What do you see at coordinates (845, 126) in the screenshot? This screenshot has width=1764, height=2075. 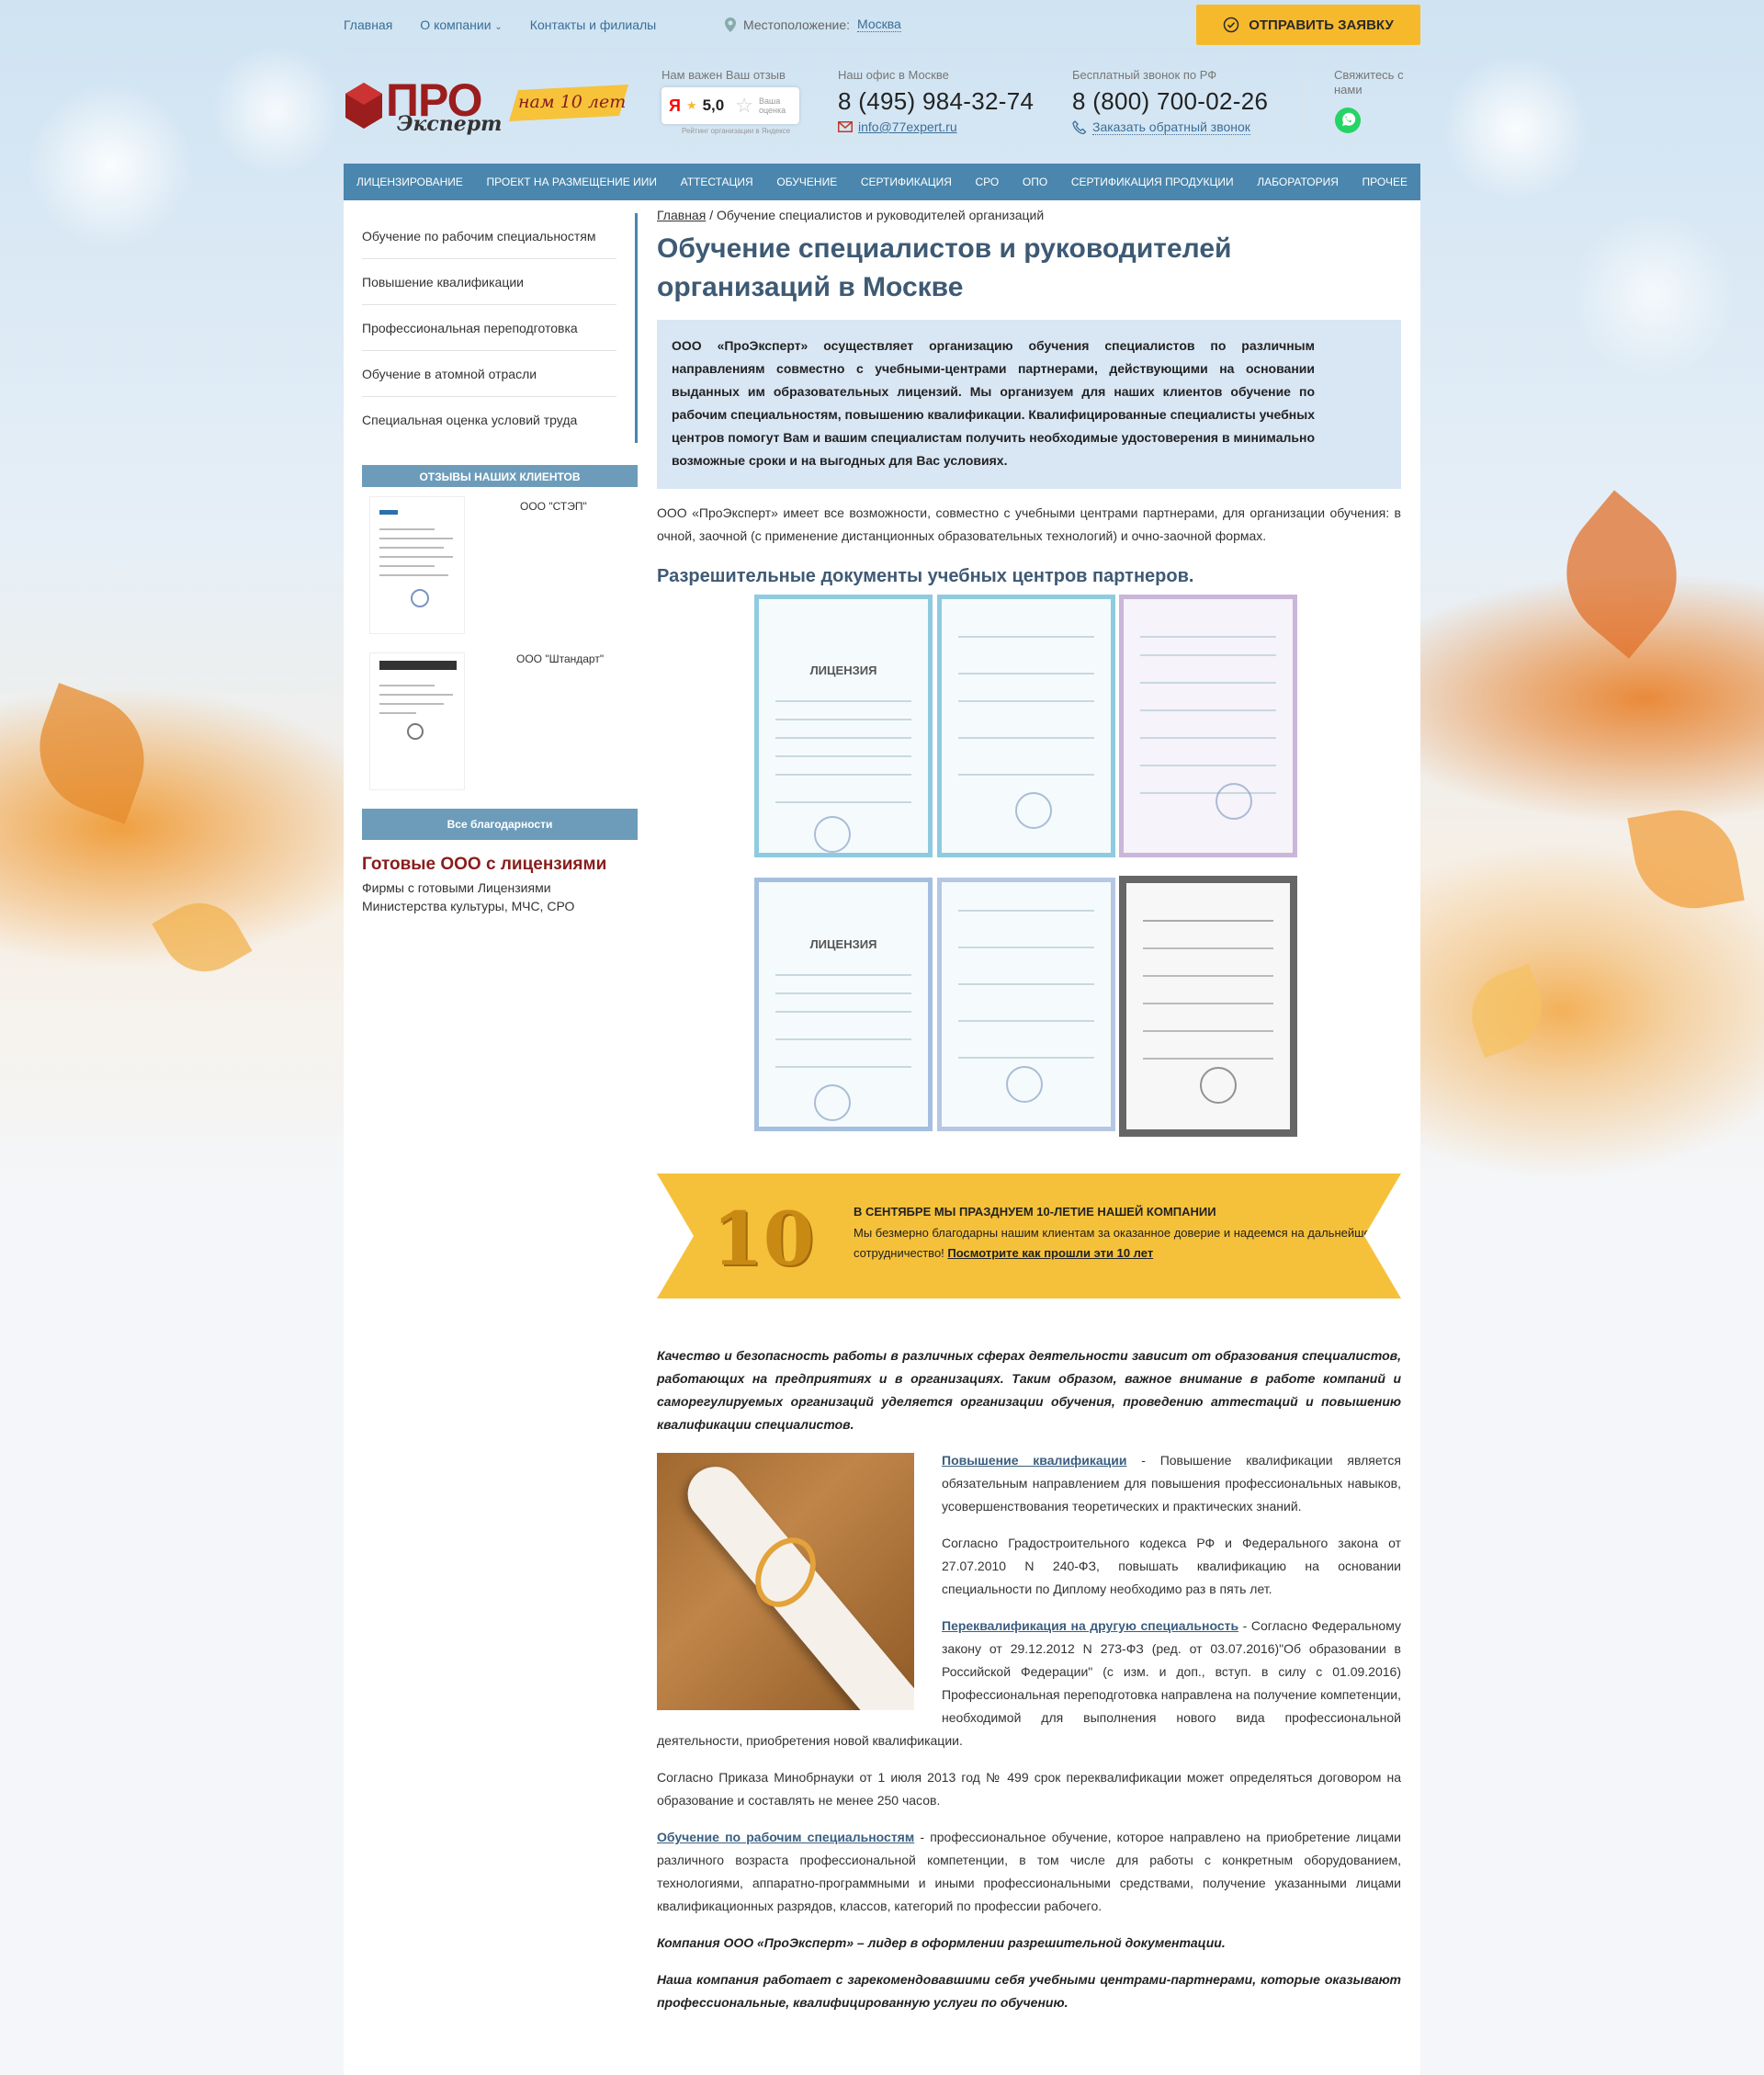 I see `mail-icon` at bounding box center [845, 126].